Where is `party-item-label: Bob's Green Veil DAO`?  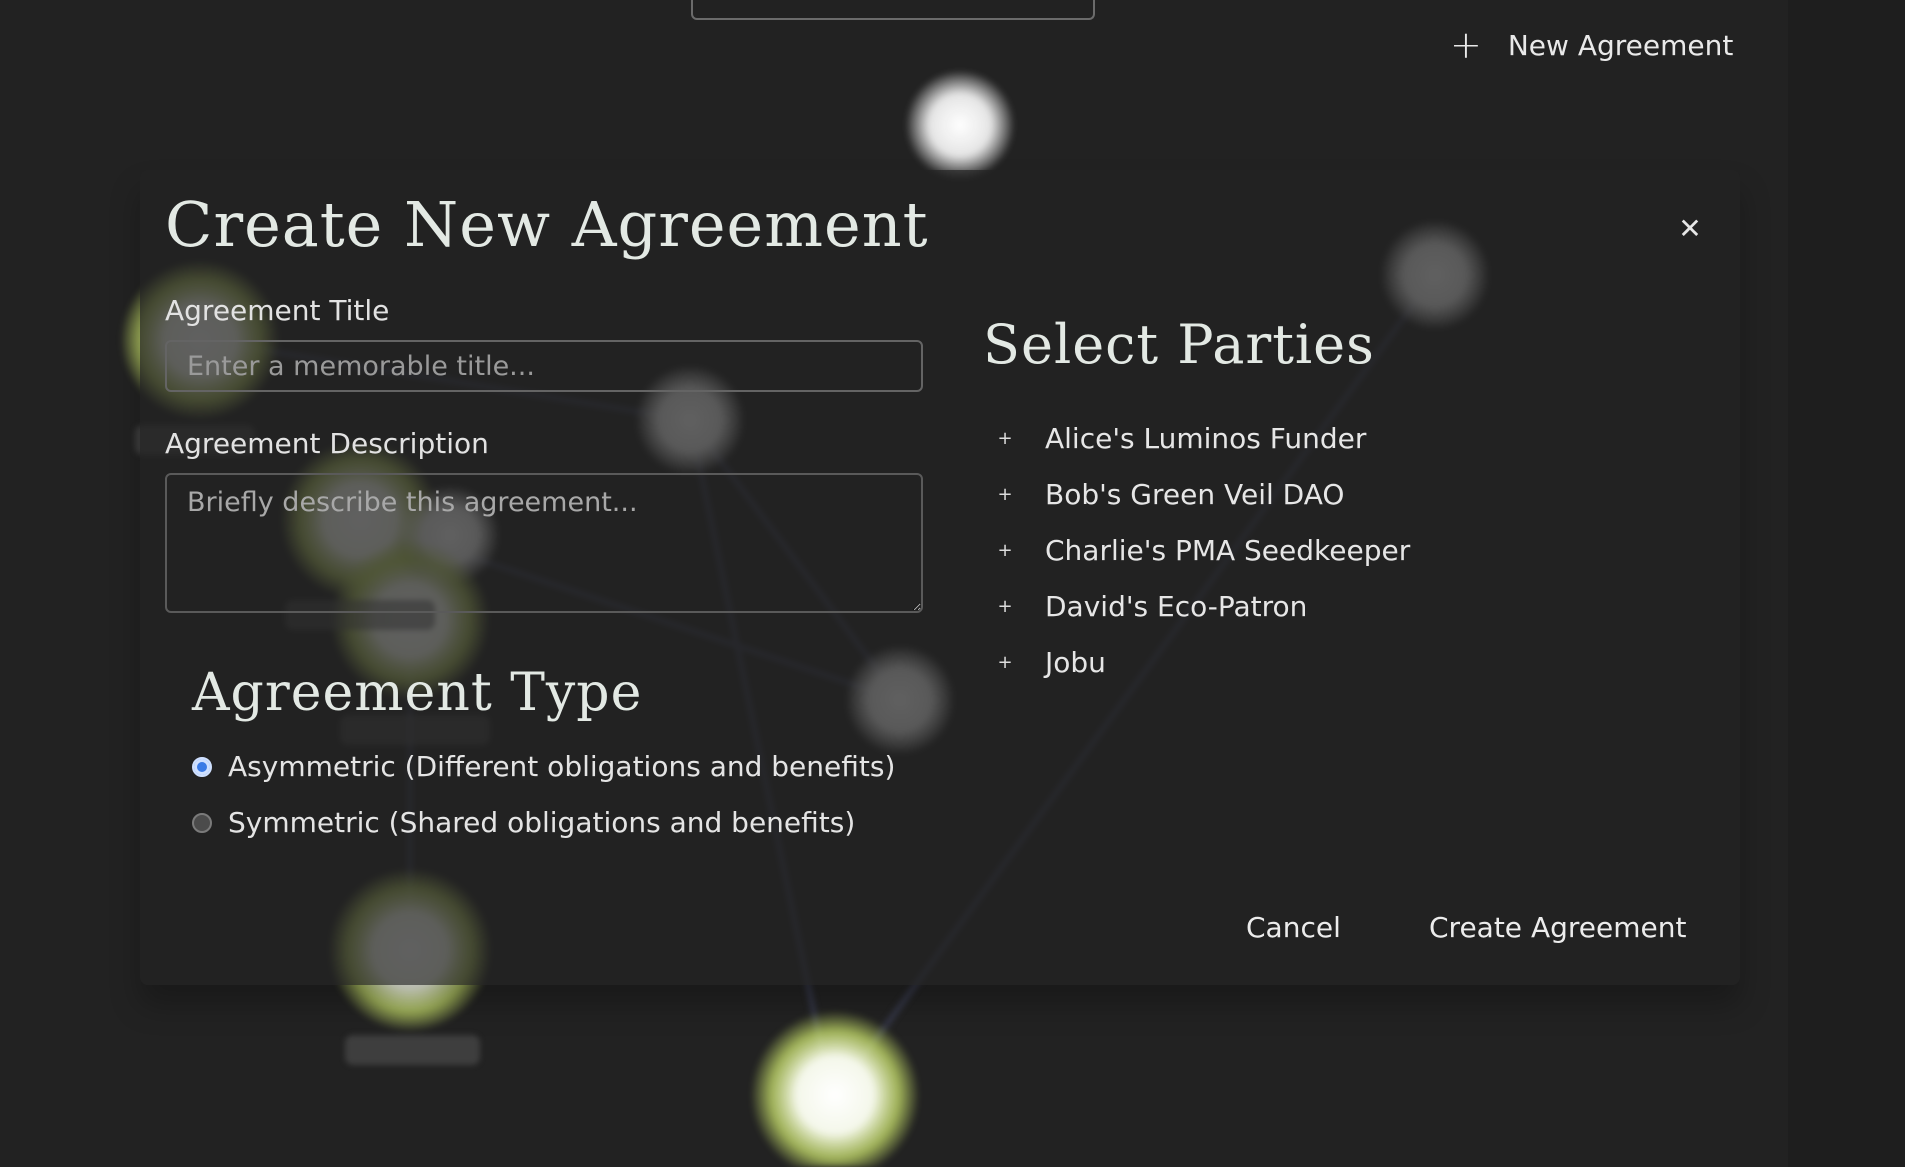 party-item-label: Bob's Green Veil DAO is located at coordinates (1195, 494).